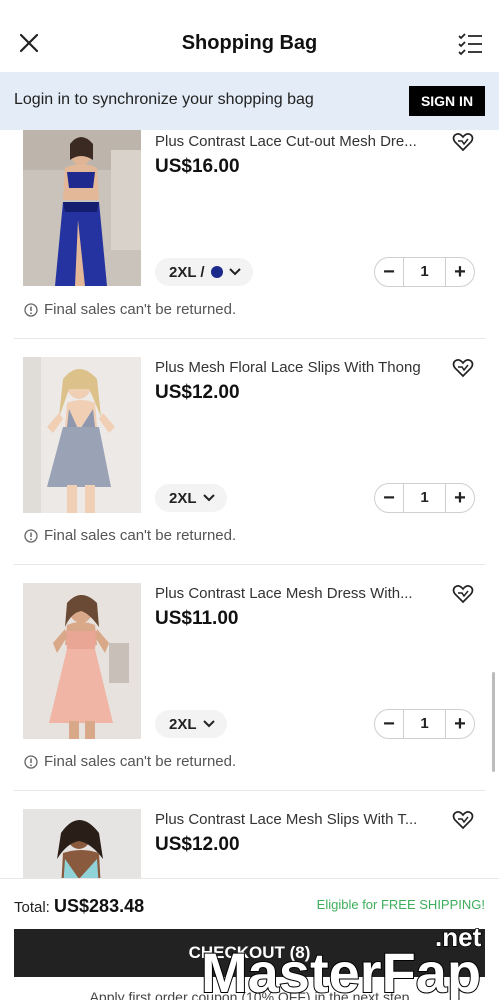  I want to click on total-label: Total:, so click(32, 907).